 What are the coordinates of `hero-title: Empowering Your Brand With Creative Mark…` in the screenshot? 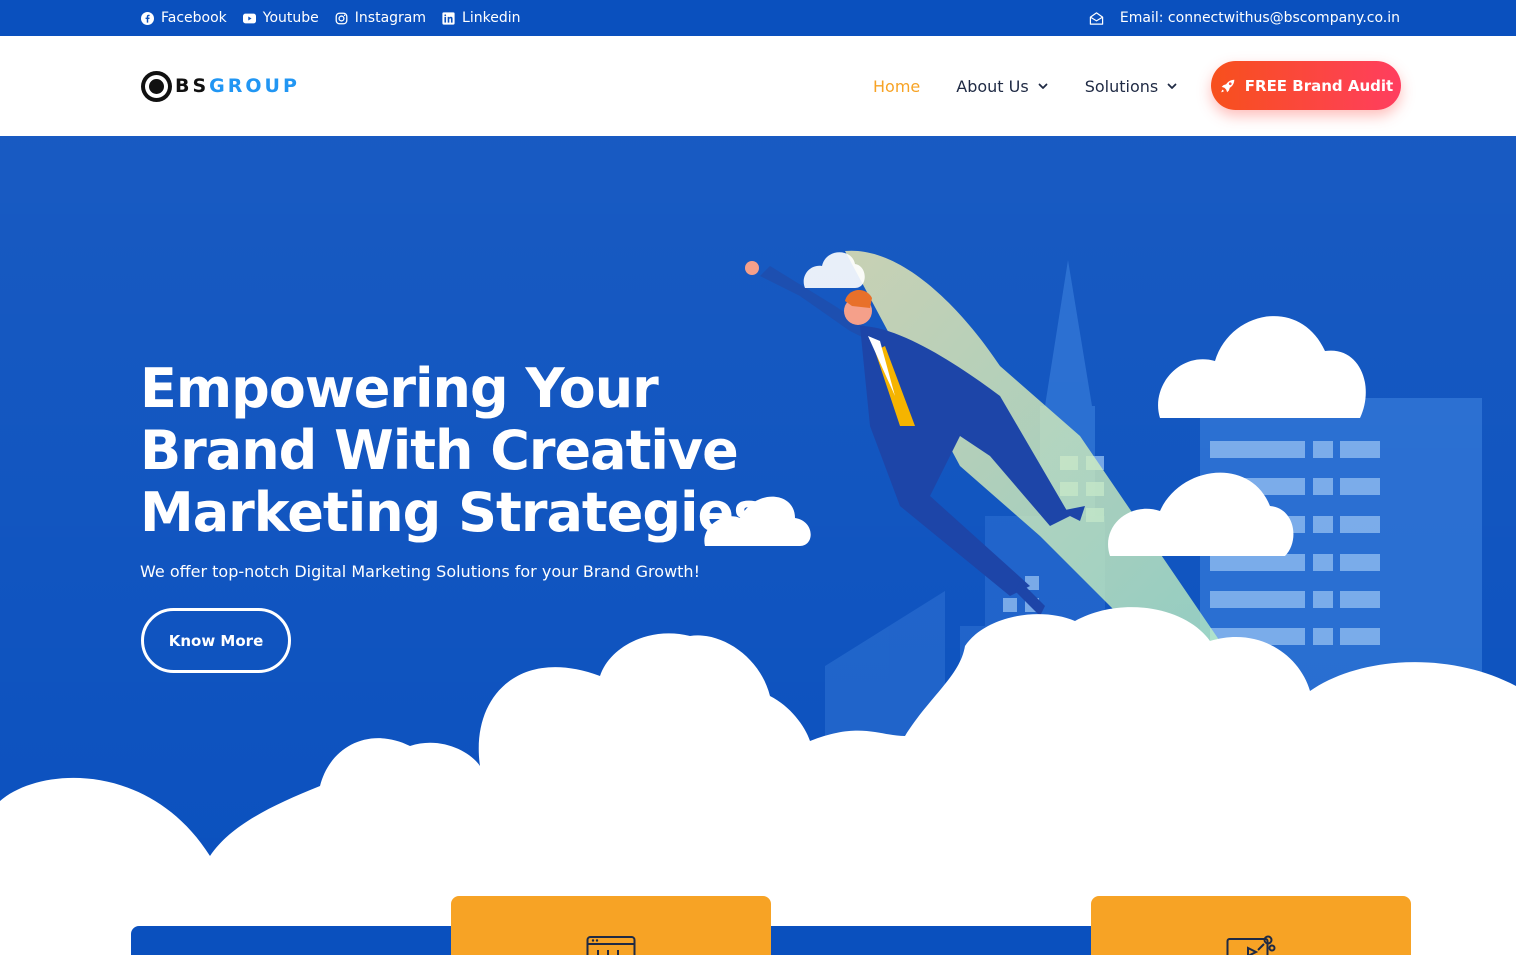 It's located at (480, 451).